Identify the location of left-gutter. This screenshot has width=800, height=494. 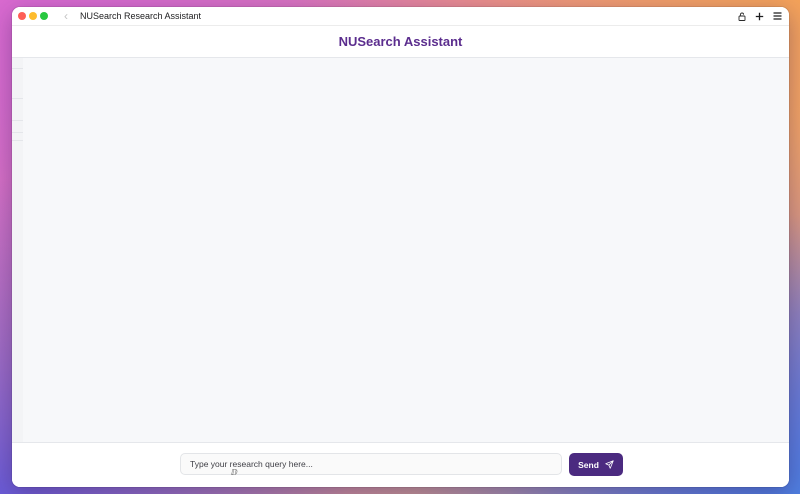
(17, 250).